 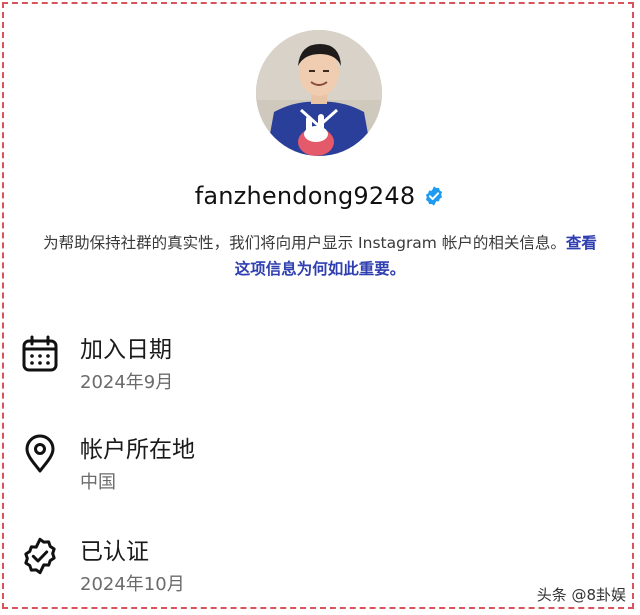 I want to click on info-row-join-date: 加入日期 2024年9月, so click(x=310, y=365).